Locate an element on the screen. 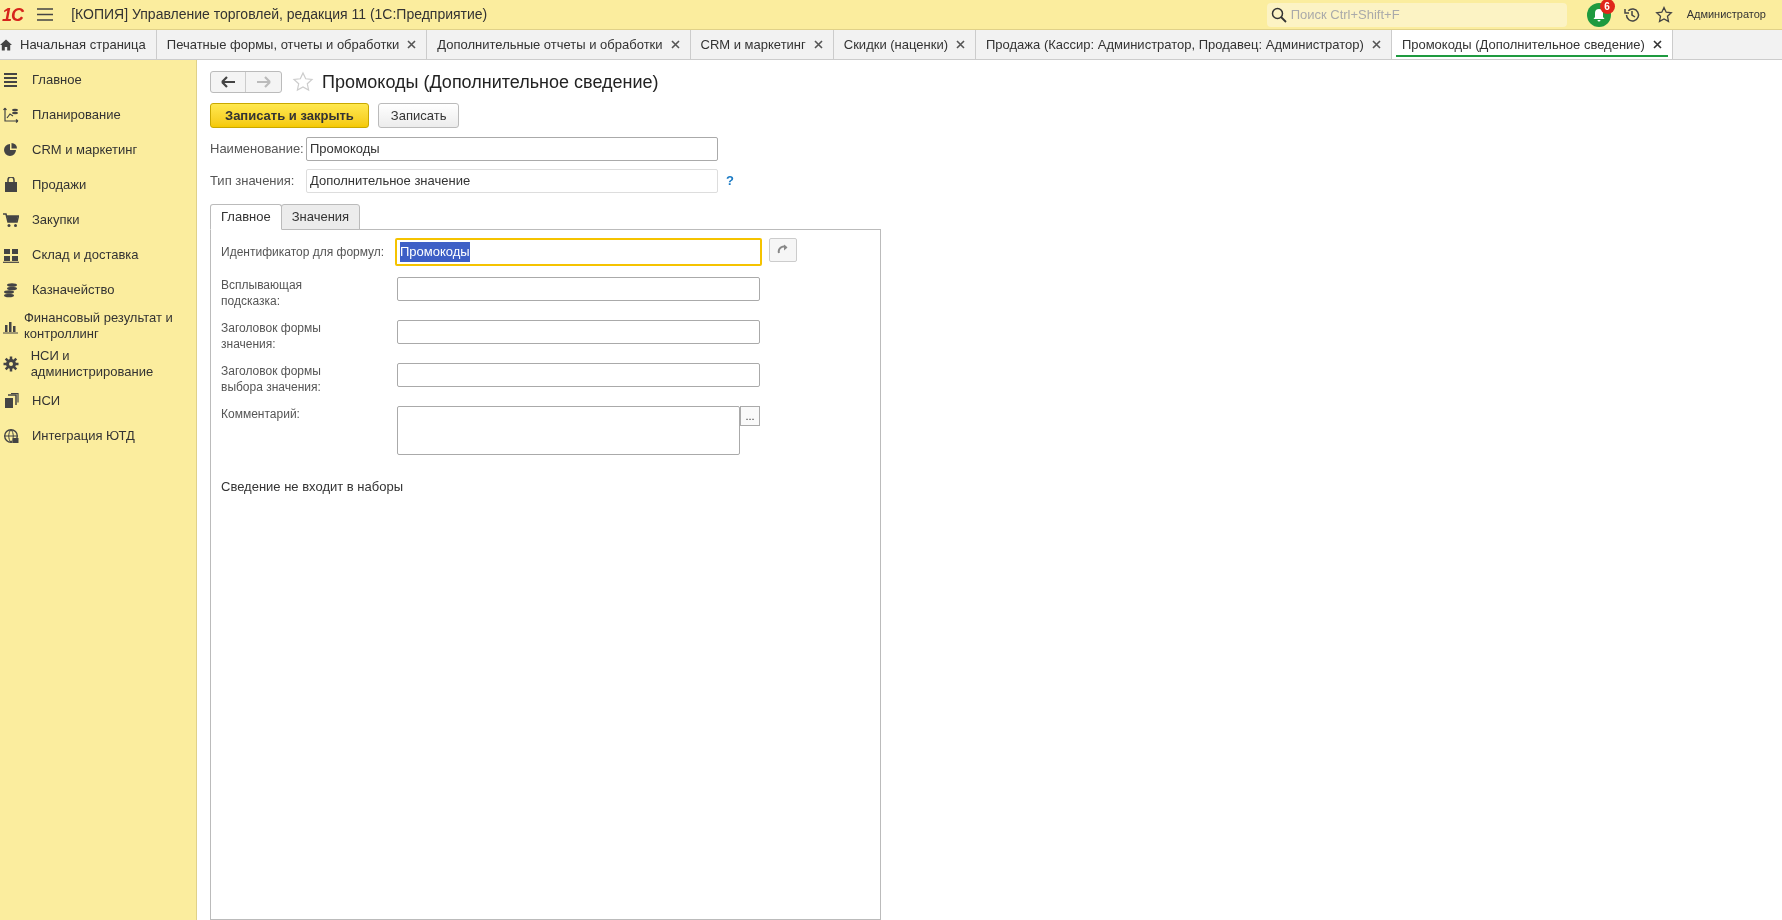 Image resolution: width=1782 pixels, height=920 pixels. document-tab: Промокоды (Дополнительное сведение) is located at coordinates (1532, 44).